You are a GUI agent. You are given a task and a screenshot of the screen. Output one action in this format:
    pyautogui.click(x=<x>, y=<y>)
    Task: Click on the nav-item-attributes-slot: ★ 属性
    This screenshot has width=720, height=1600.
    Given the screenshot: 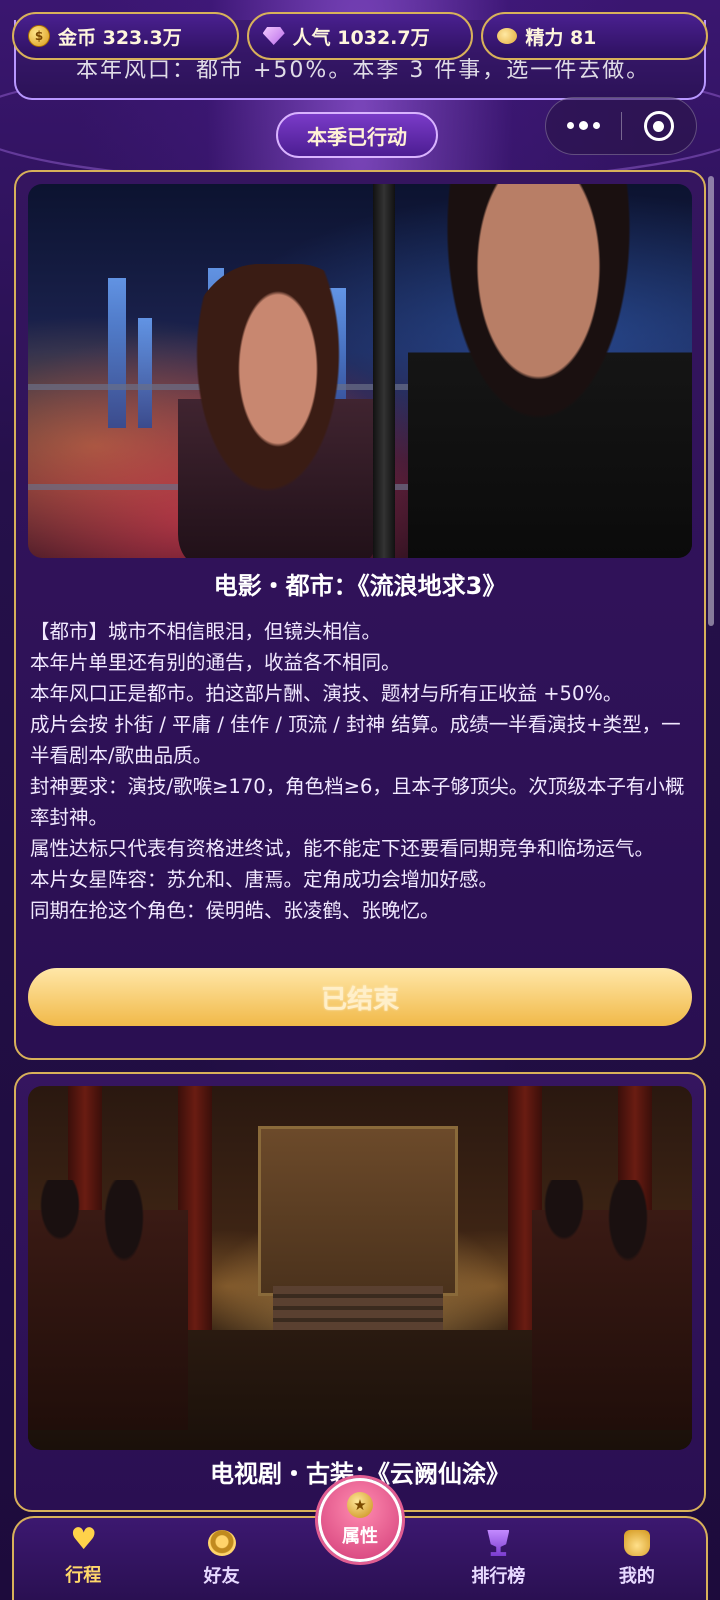 What is the action you would take?
    pyautogui.click(x=360, y=1539)
    